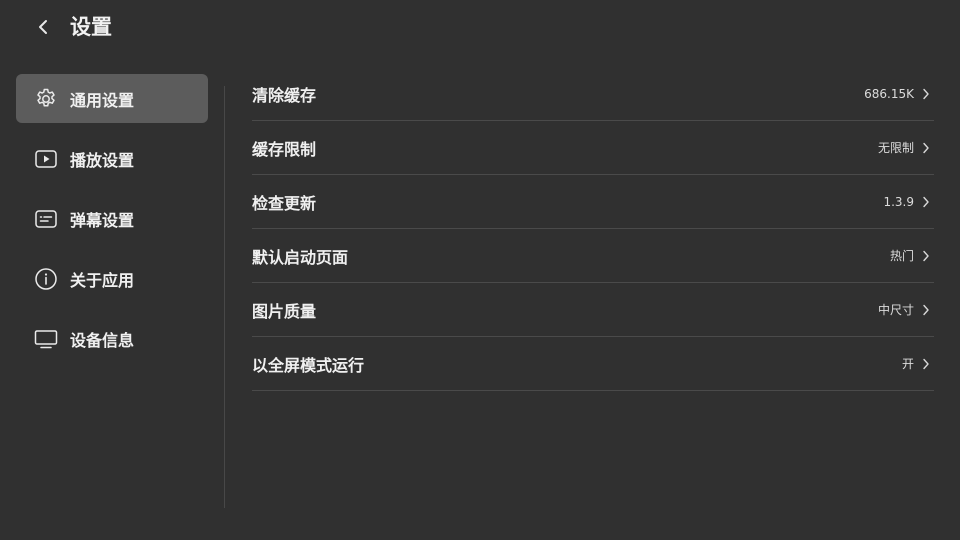  I want to click on sidebar-item-playback: 播放设置, so click(112, 158).